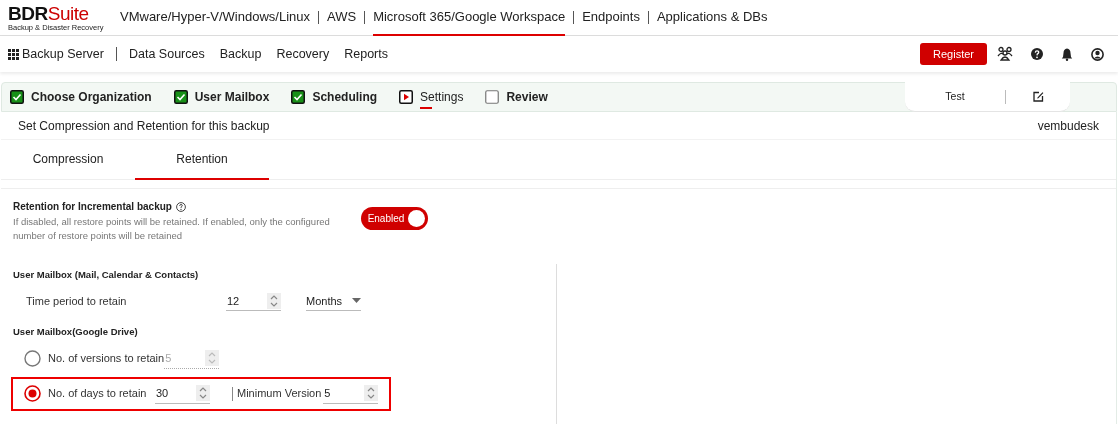 Image resolution: width=1118 pixels, height=427 pixels. I want to click on nav-link: VMware/Hyper-V/Windows/Linux, so click(215, 18).